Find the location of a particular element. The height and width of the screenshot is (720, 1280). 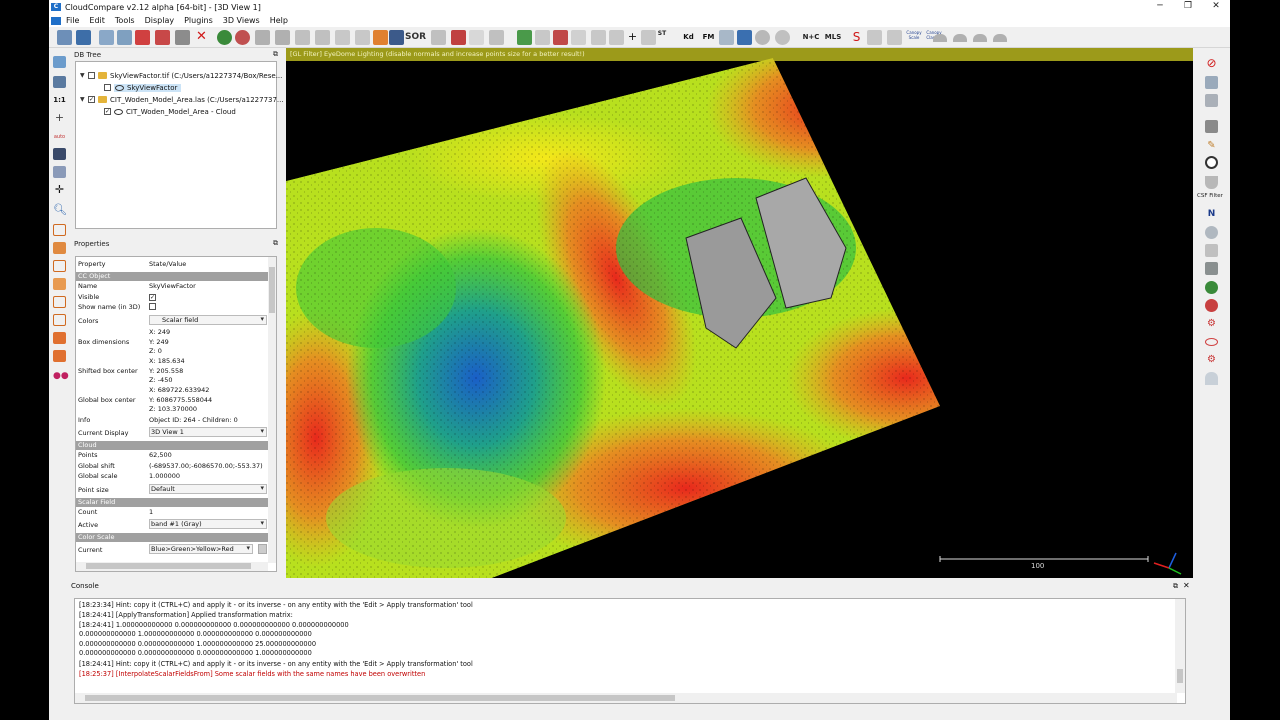

view-front-icon is located at coordinates (59, 248).